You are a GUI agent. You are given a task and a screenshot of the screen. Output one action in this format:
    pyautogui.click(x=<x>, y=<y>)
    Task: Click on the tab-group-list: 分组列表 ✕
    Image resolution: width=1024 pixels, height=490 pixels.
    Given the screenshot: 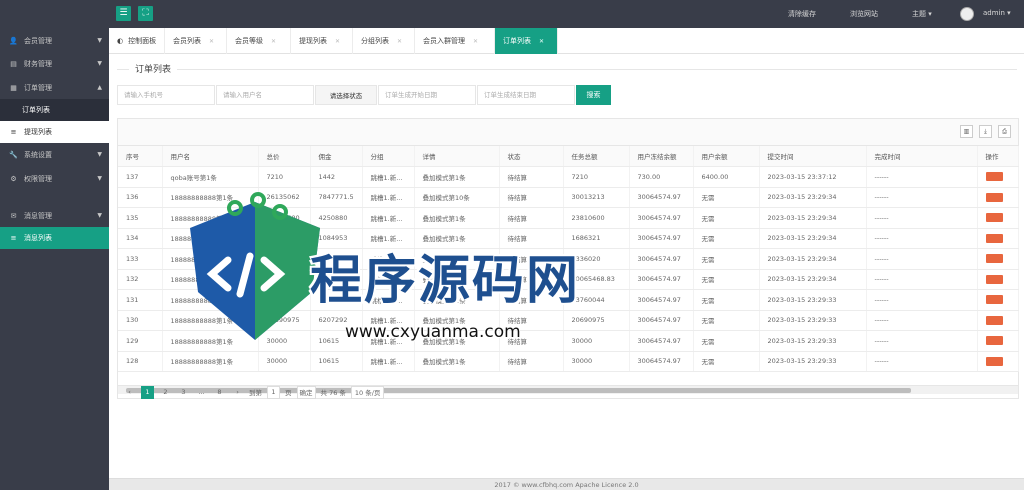 What is the action you would take?
    pyautogui.click(x=384, y=41)
    